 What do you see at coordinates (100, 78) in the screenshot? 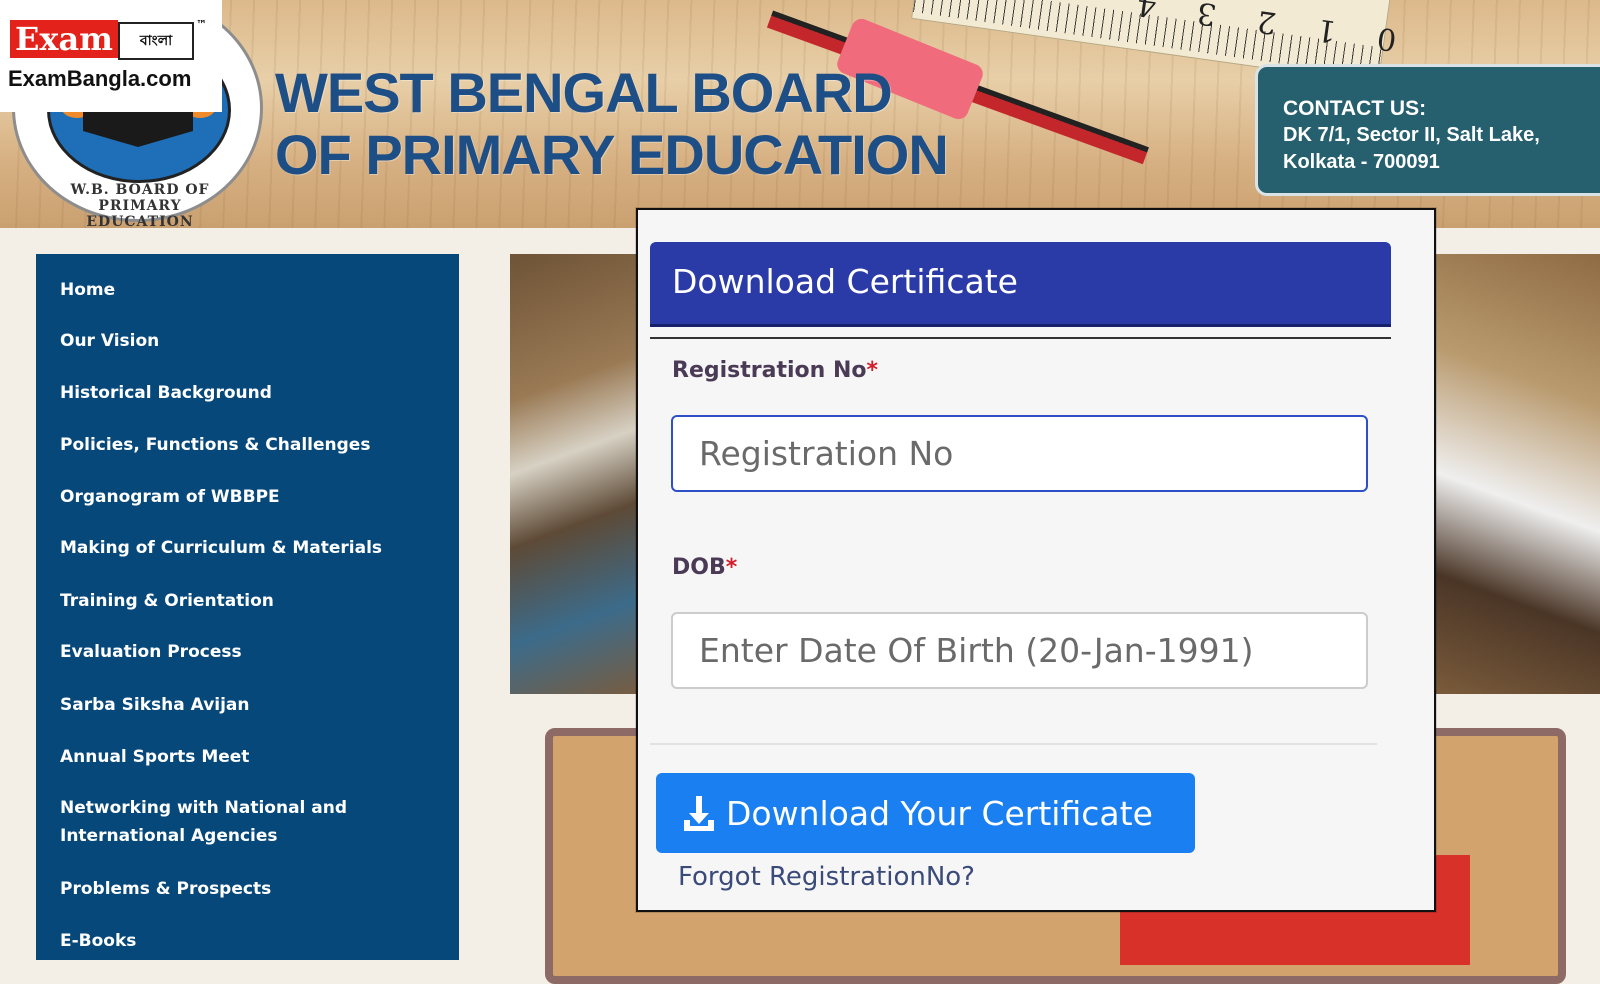
I see `brand-url: ExamBangla.com` at bounding box center [100, 78].